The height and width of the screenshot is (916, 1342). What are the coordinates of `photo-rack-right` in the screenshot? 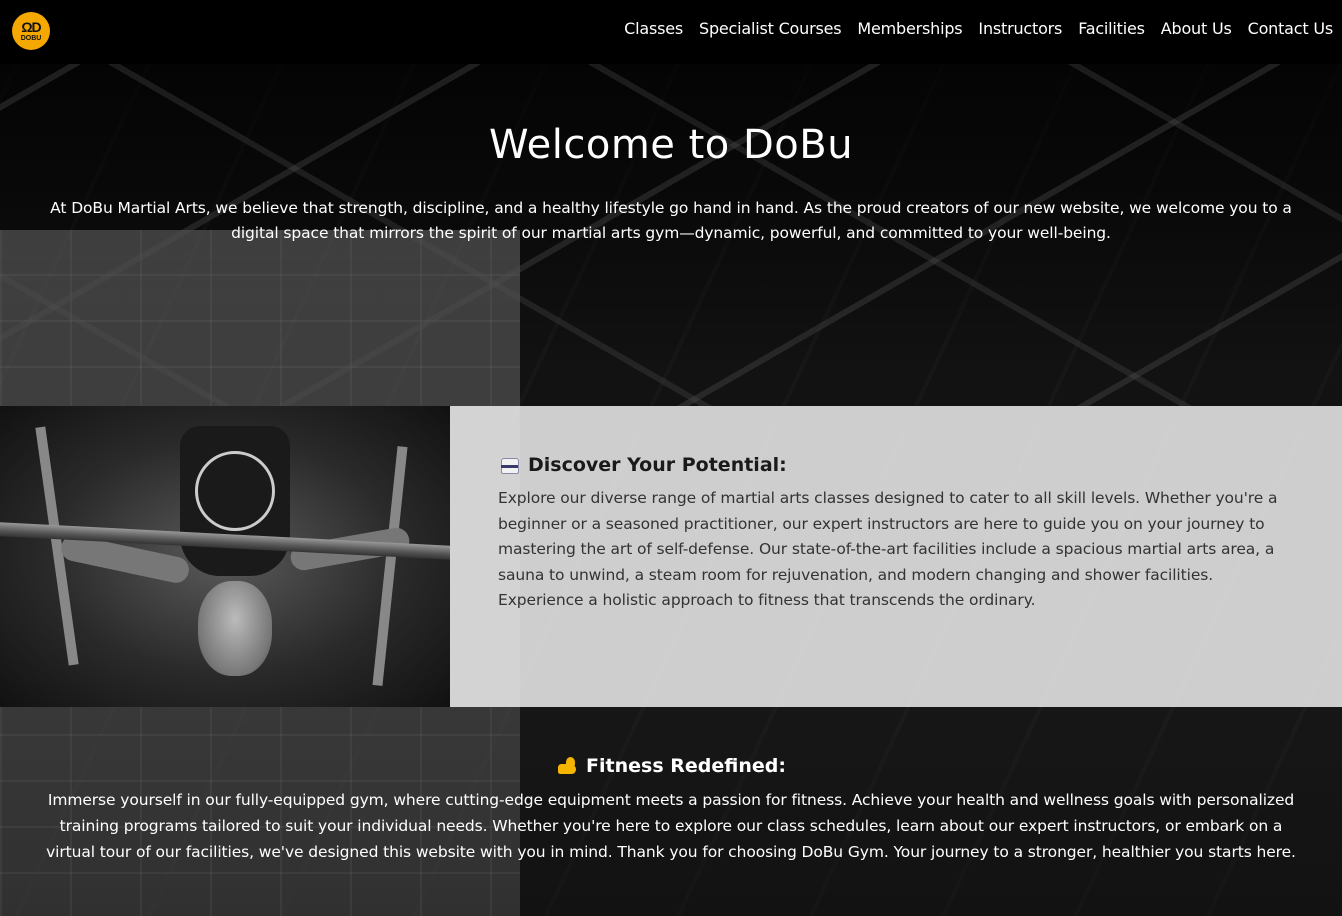 It's located at (390, 566).